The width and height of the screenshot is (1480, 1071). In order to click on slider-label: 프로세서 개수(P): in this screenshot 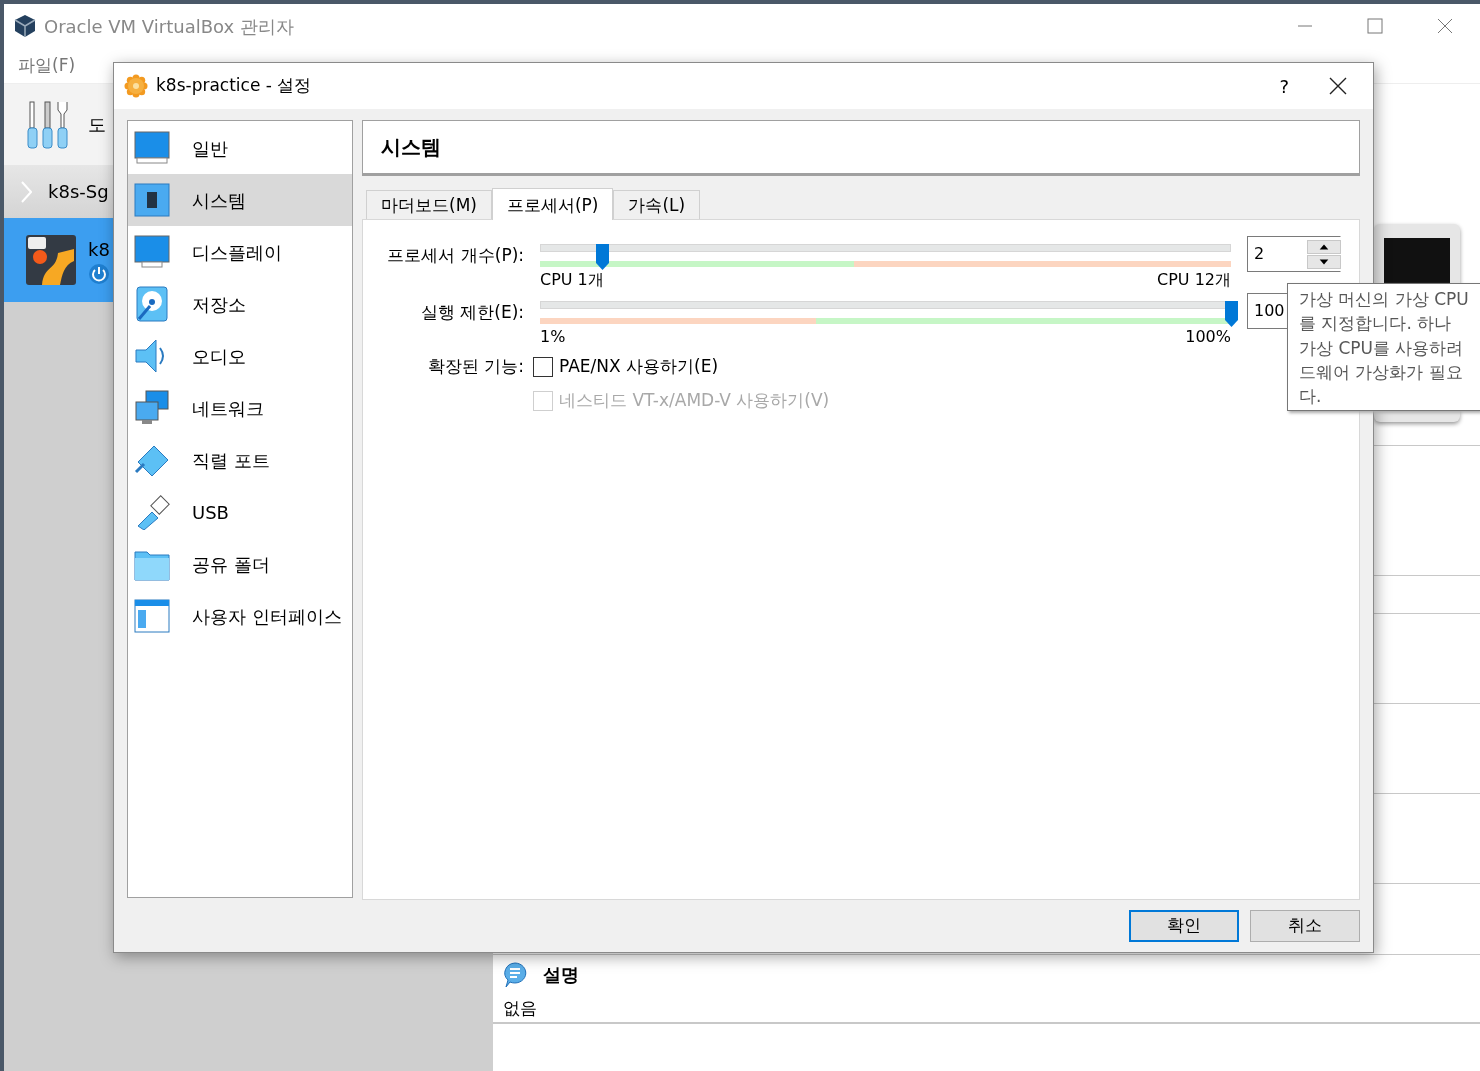, I will do `click(455, 255)`.